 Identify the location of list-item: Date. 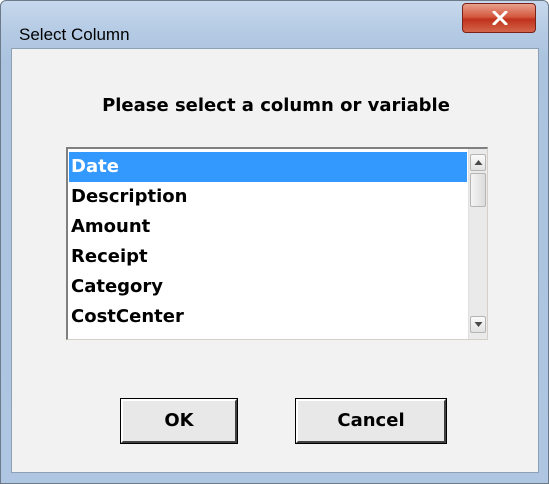
(268, 167).